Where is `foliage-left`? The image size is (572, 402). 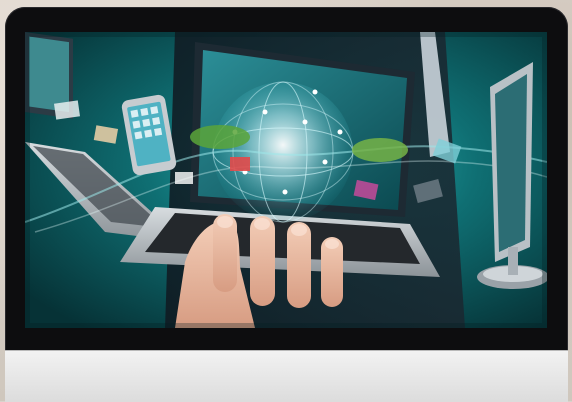
foliage-left is located at coordinates (220, 137).